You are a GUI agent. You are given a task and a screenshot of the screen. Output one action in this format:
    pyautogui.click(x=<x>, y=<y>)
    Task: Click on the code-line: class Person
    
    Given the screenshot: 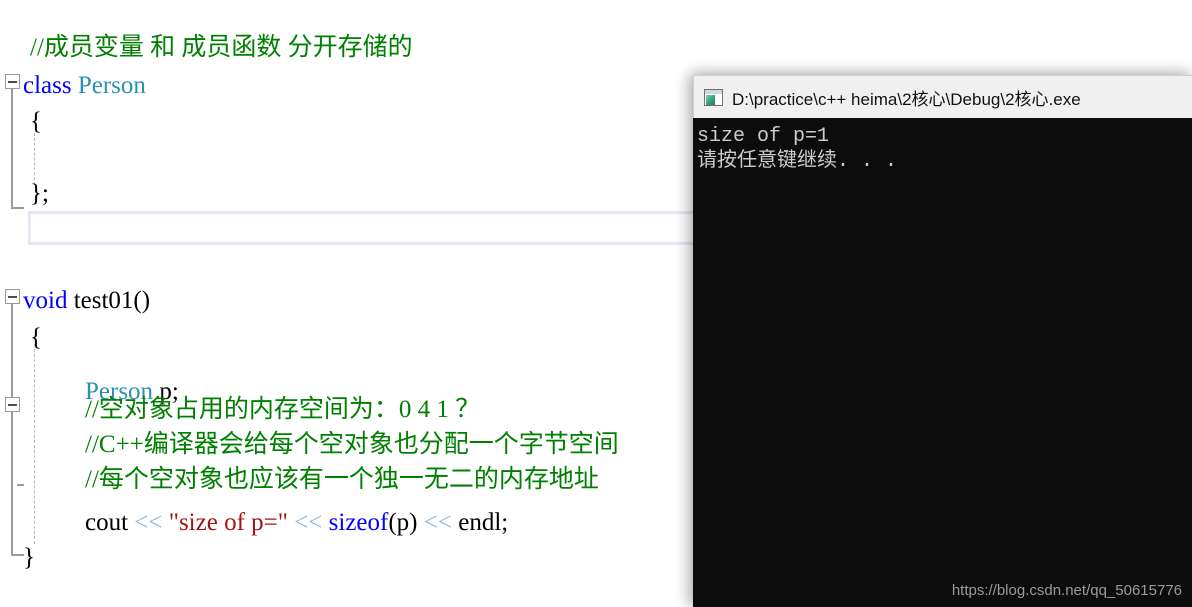 What is the action you would take?
    pyautogui.click(x=84, y=86)
    